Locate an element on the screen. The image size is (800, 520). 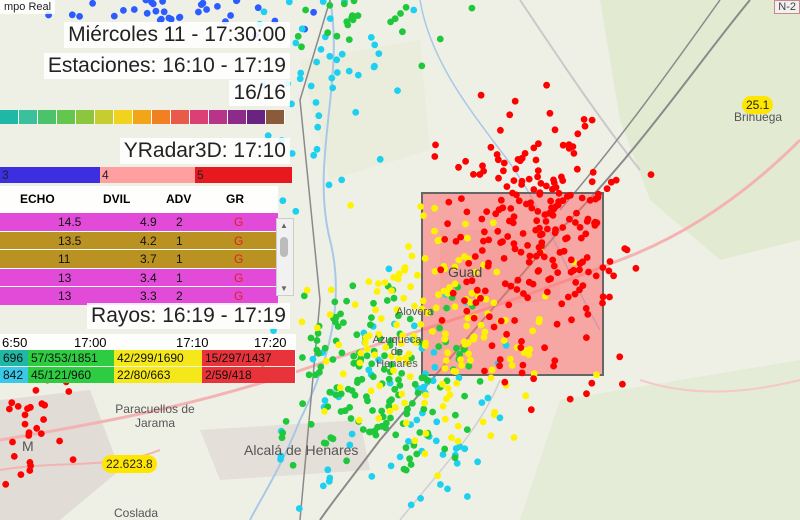
rayos-cell: 22/80/663 is located at coordinates (160, 375).